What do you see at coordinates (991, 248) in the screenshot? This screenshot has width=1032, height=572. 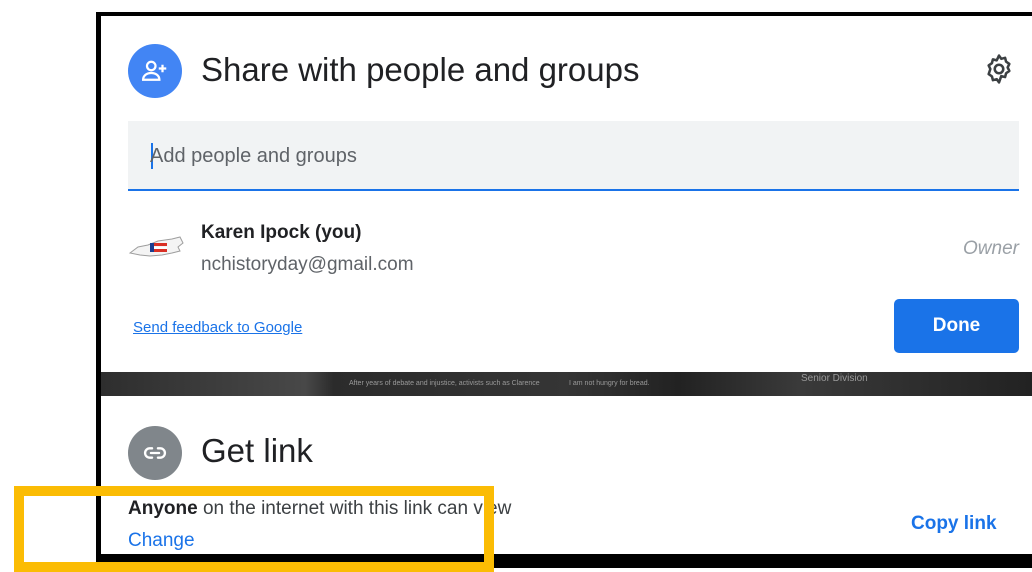 I see `person-role: Owner` at bounding box center [991, 248].